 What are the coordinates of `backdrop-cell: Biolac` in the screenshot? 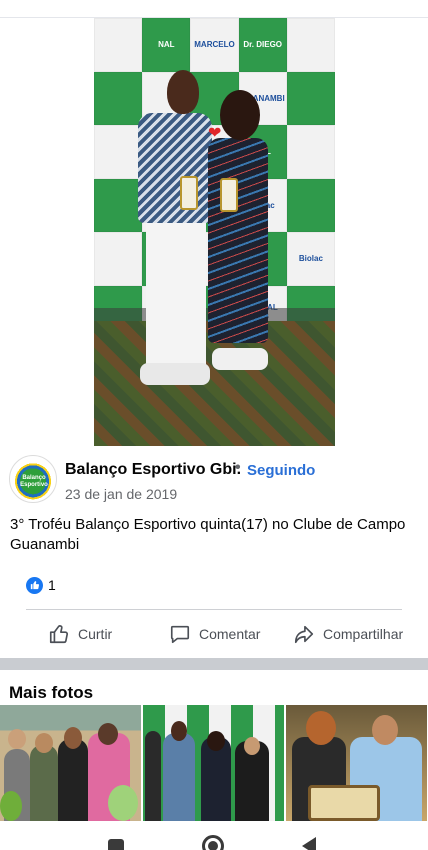 It's located at (310, 259).